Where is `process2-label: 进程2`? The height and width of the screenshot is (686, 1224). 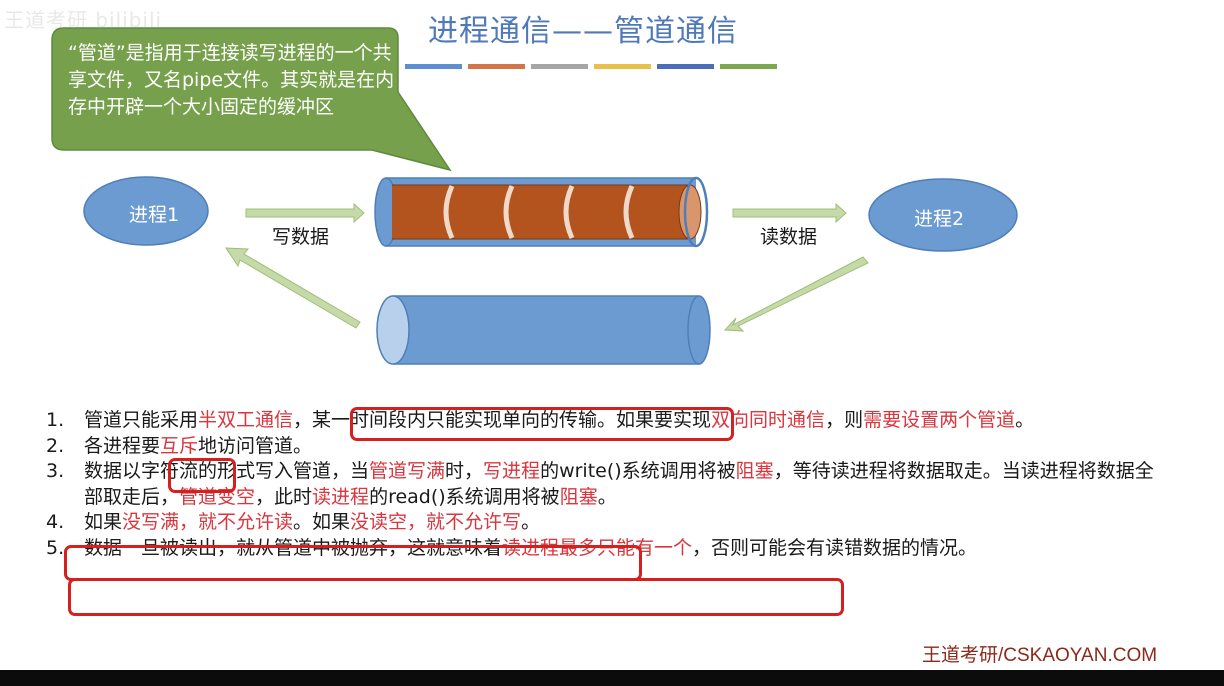
process2-label: 进程2 is located at coordinates (939, 219).